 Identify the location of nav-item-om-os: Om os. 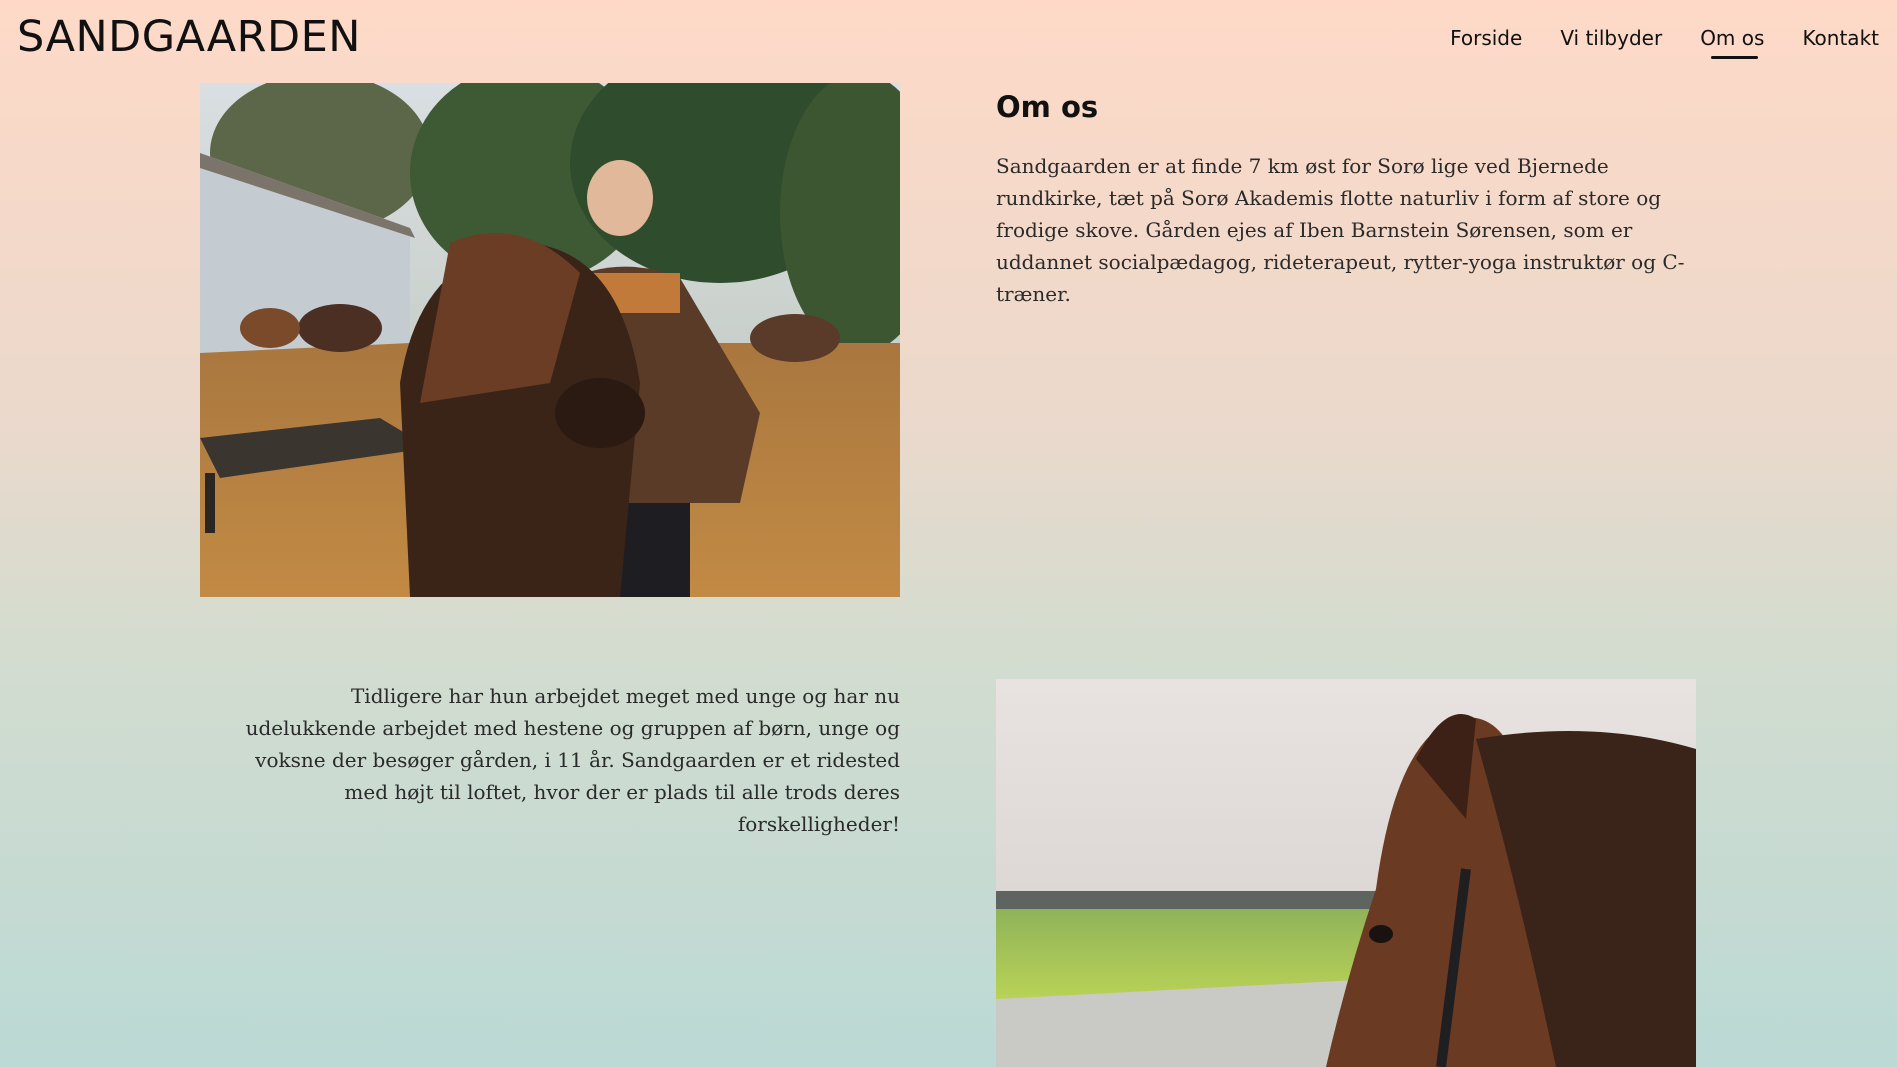
(1732, 42).